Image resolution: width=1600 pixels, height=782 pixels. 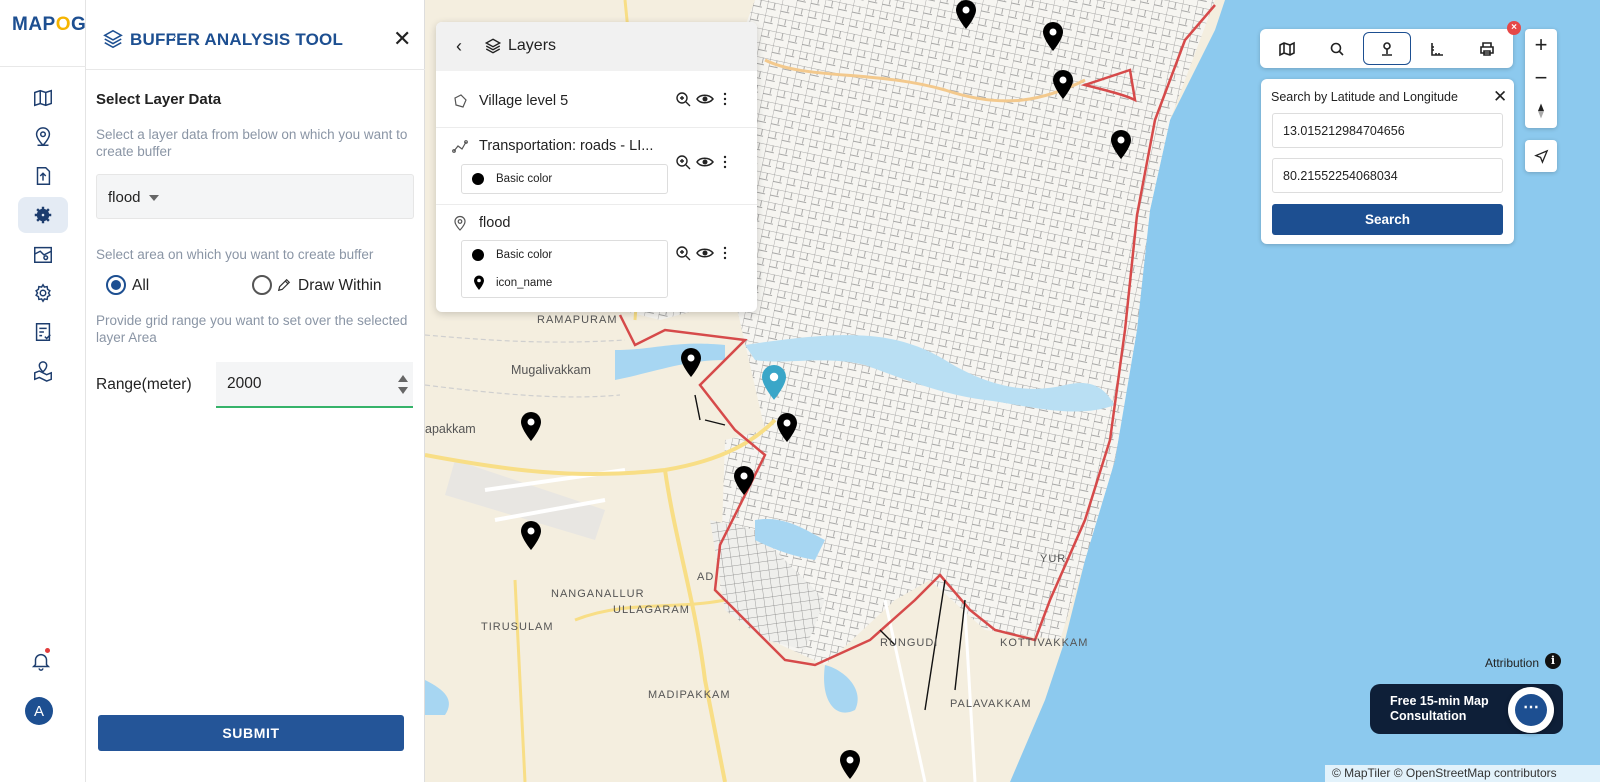 What do you see at coordinates (1053, 559) in the screenshot?
I see `map-label: YUR` at bounding box center [1053, 559].